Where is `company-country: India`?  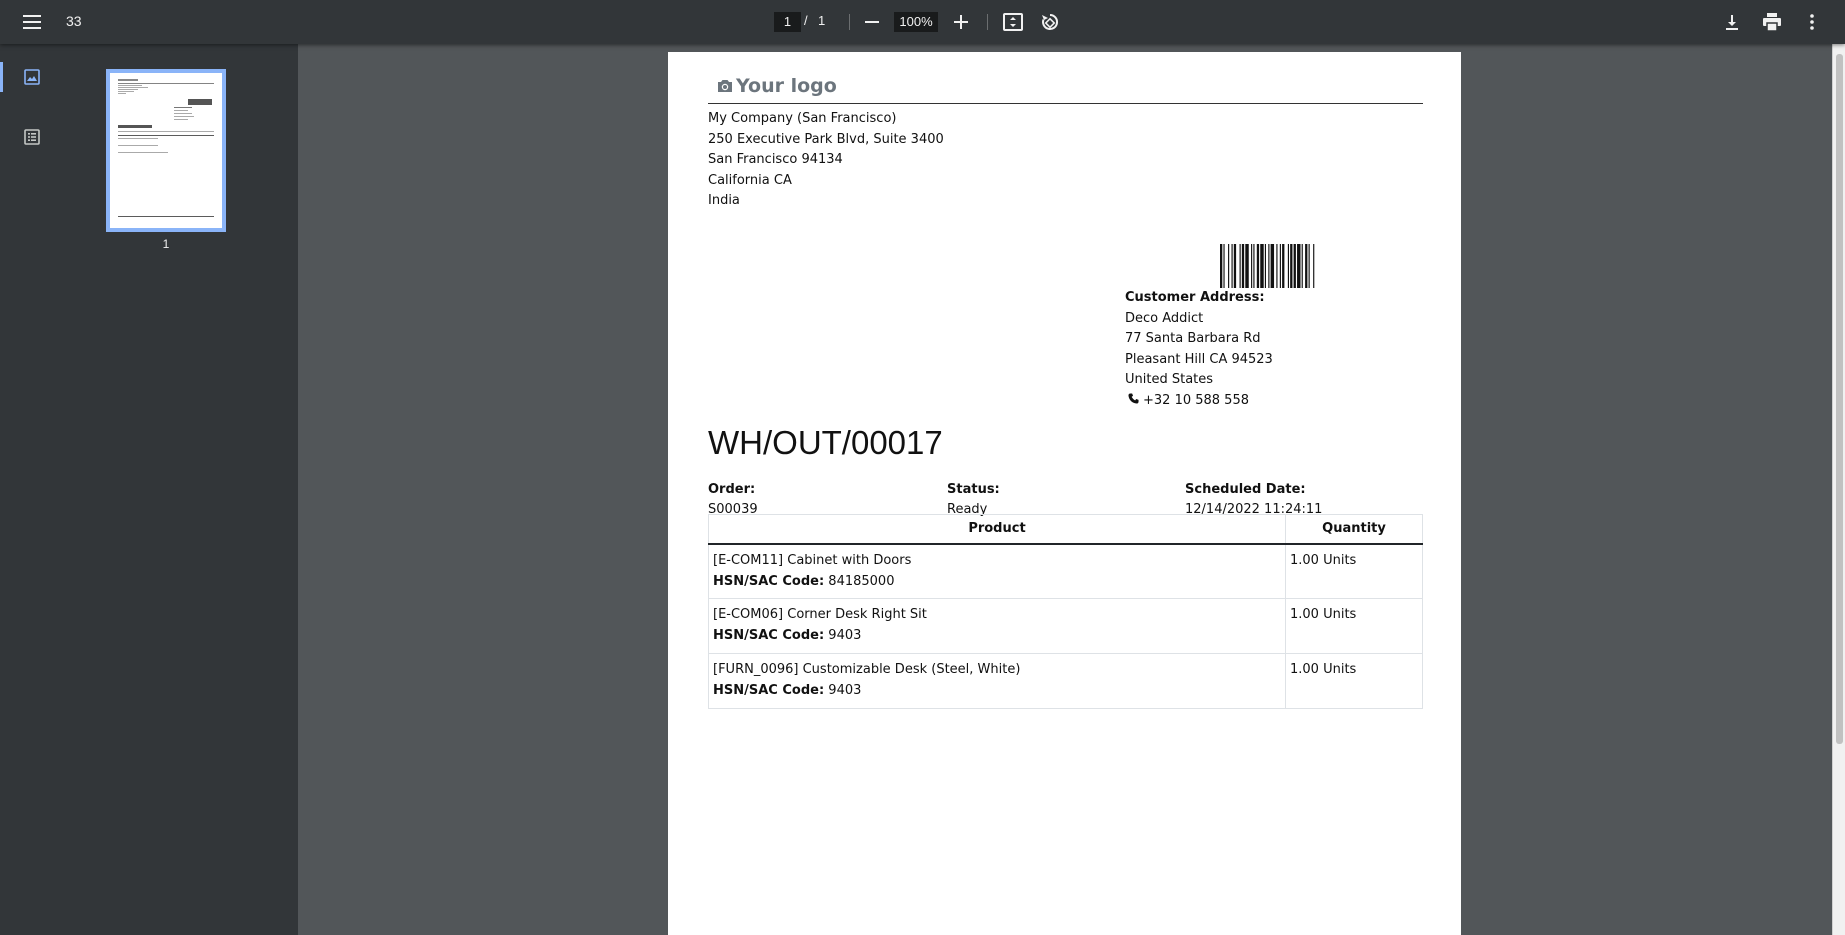 company-country: India is located at coordinates (724, 200).